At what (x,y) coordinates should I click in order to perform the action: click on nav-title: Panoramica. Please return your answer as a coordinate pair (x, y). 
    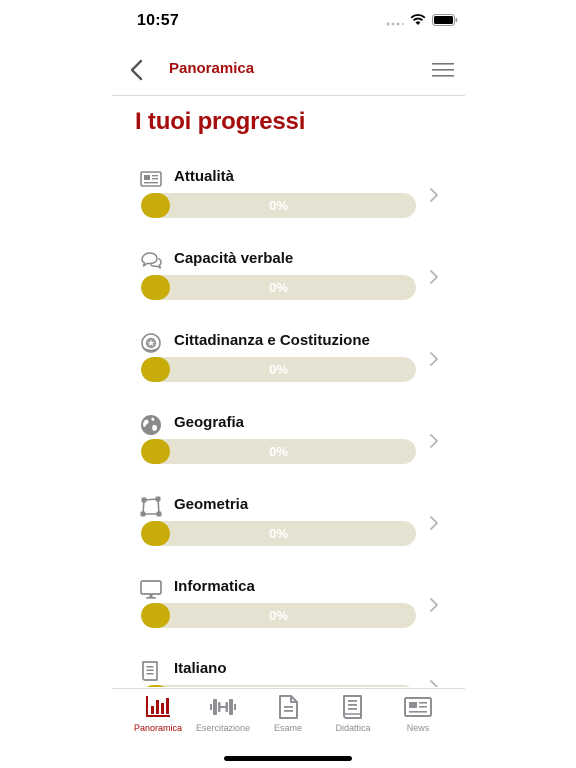
    Looking at the image, I should click on (212, 68).